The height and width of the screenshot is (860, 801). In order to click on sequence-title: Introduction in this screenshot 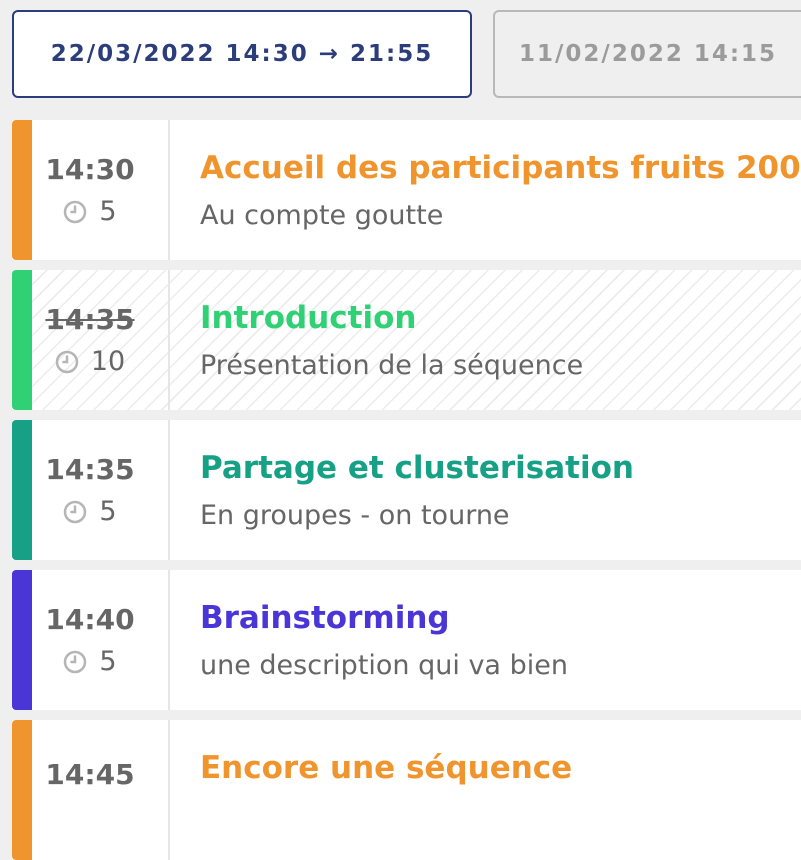, I will do `click(308, 318)`.